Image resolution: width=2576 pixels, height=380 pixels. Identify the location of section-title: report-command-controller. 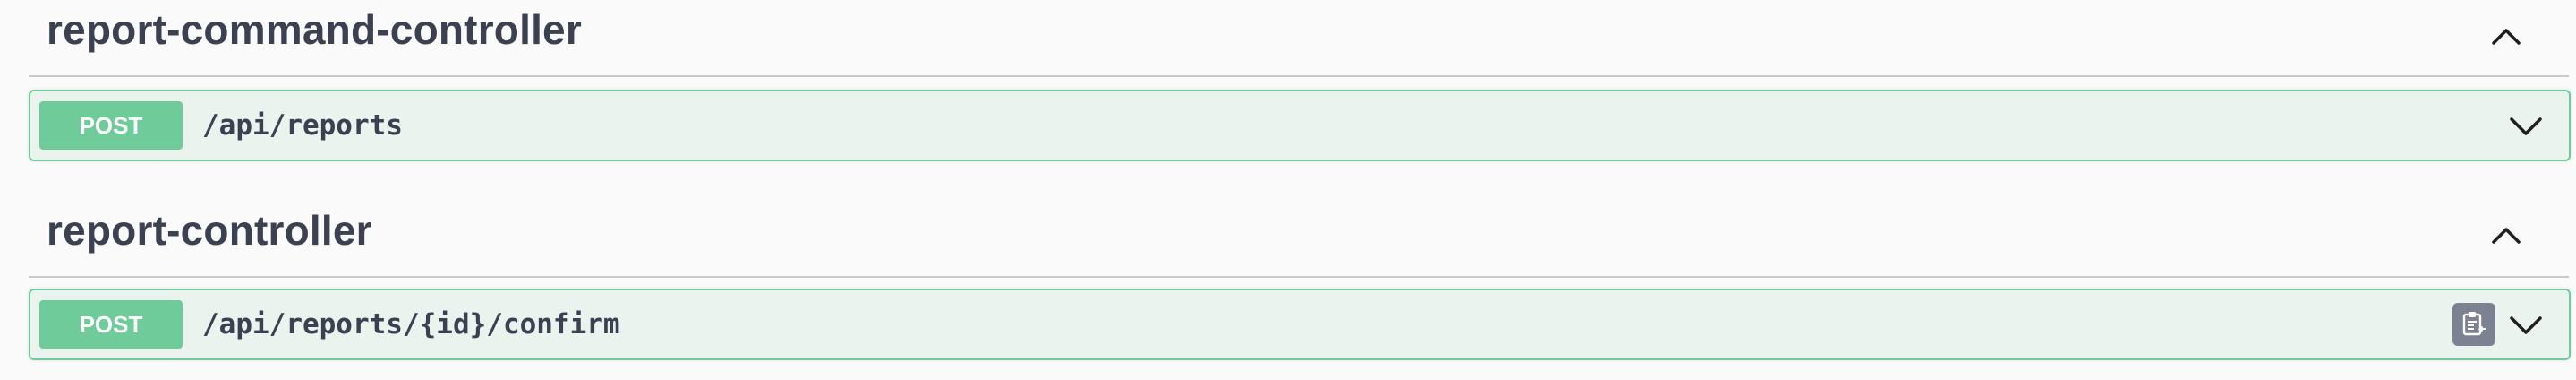
(314, 29).